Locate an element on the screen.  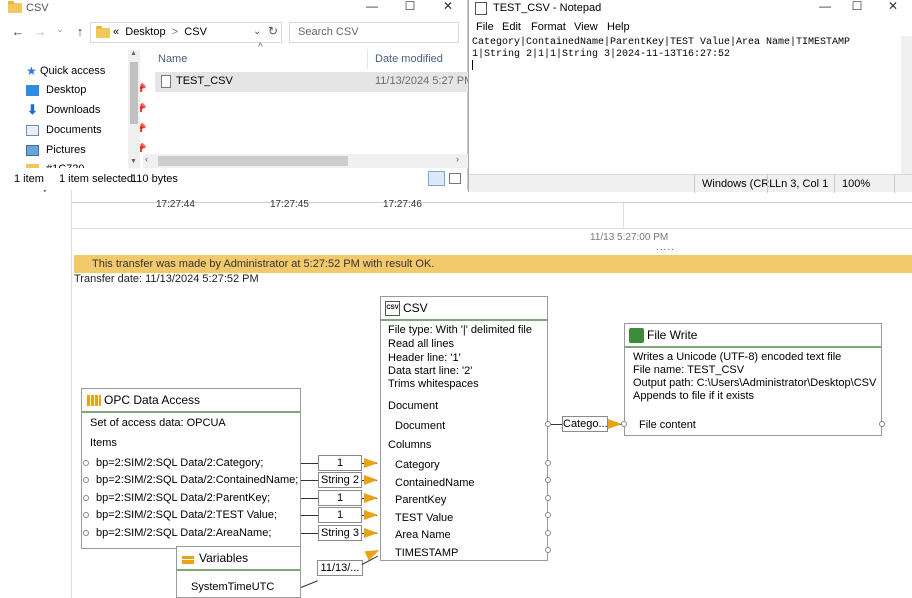
scroll-left-icon: ‹ is located at coordinates (146, 159).